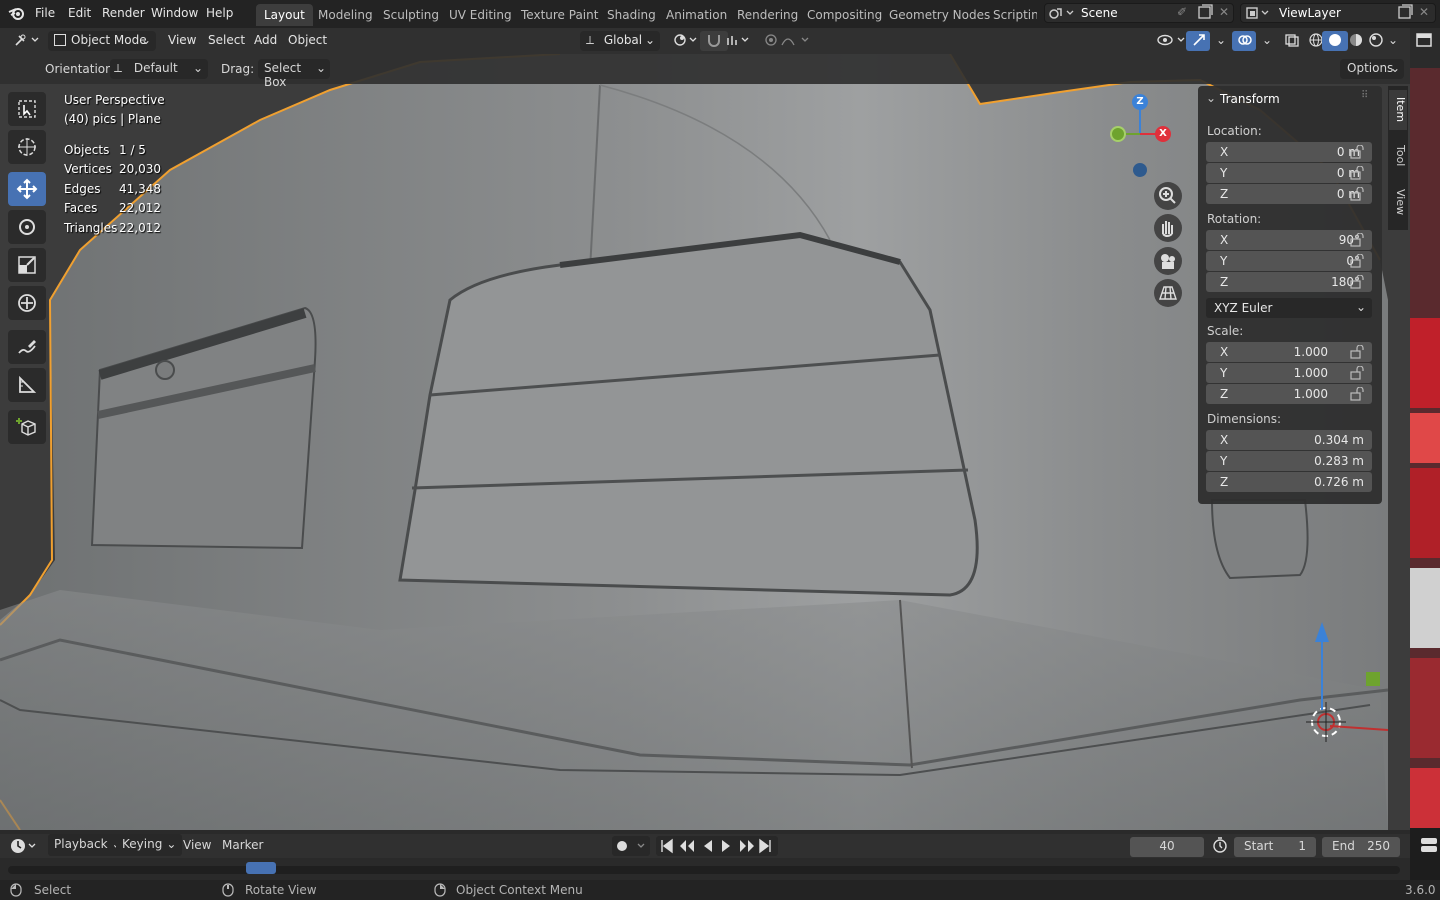  What do you see at coordinates (1358, 241) in the screenshot?
I see `rotation-x-lock-icon` at bounding box center [1358, 241].